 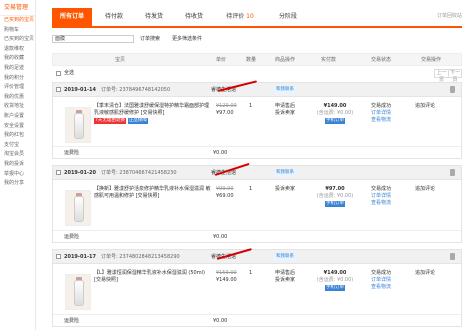 What do you see at coordinates (93, 39) in the screenshot?
I see `search-input: 面膜` at bounding box center [93, 39].